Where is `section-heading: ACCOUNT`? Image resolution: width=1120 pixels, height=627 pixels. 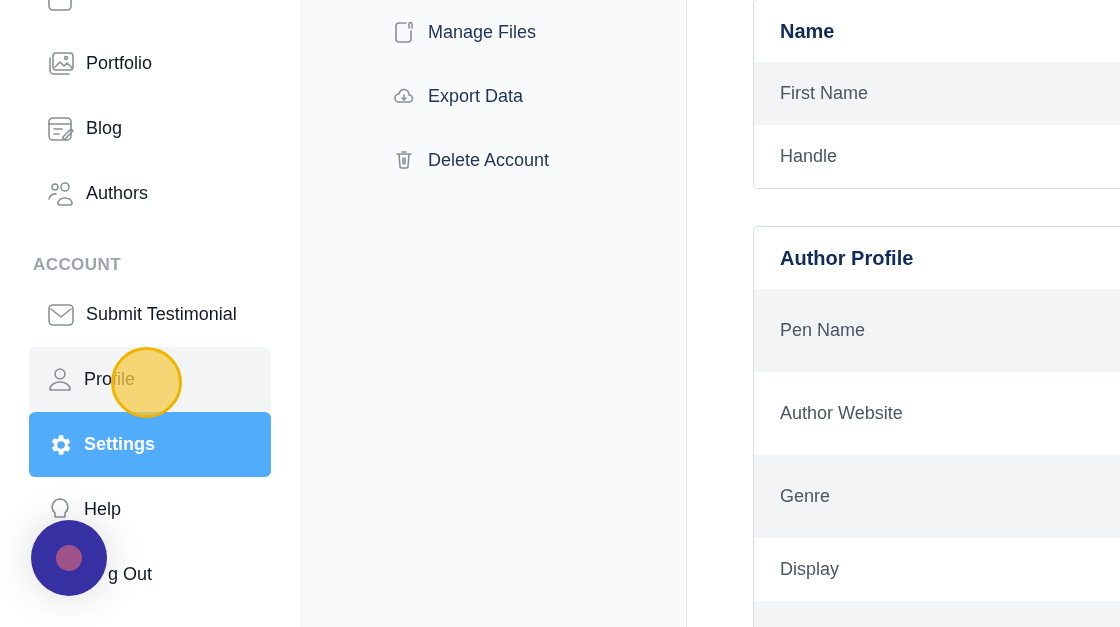 section-heading: ACCOUNT is located at coordinates (77, 264).